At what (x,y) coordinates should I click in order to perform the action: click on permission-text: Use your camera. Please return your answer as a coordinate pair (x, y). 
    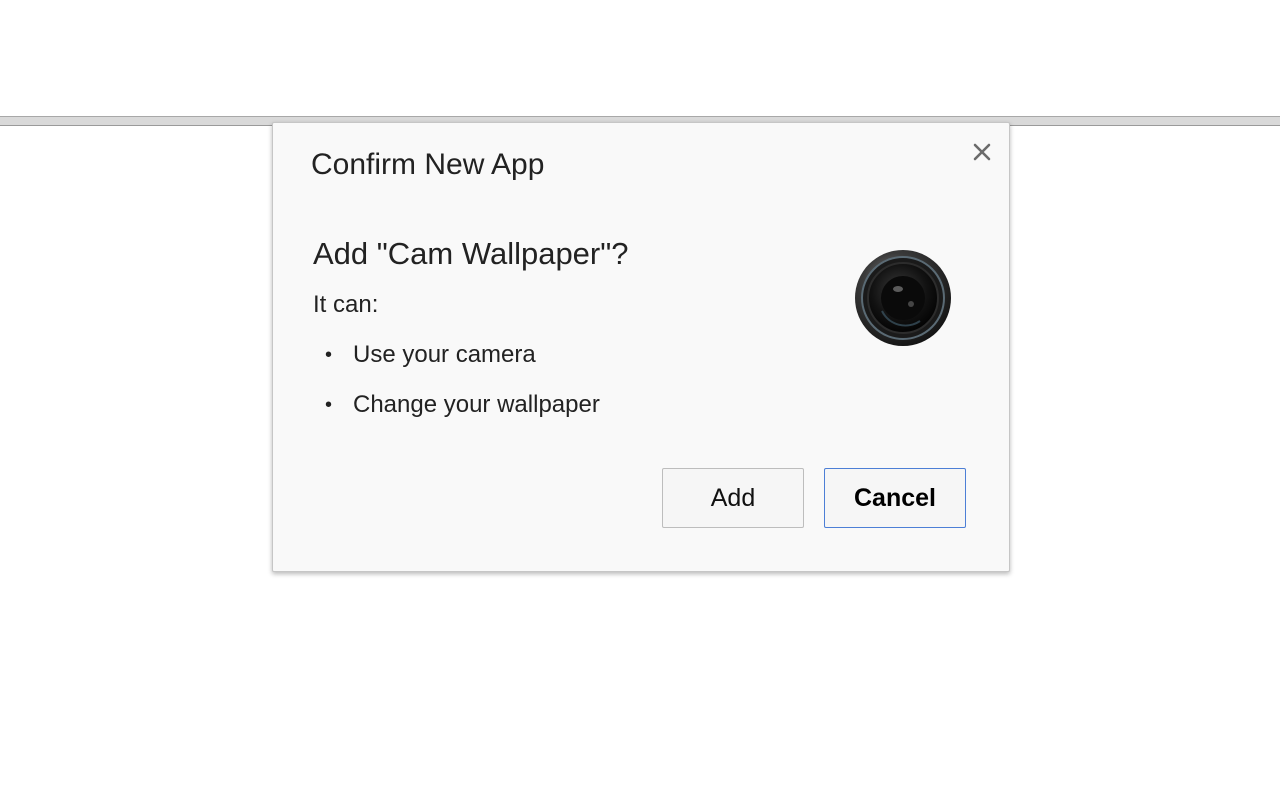
    Looking at the image, I should click on (444, 354).